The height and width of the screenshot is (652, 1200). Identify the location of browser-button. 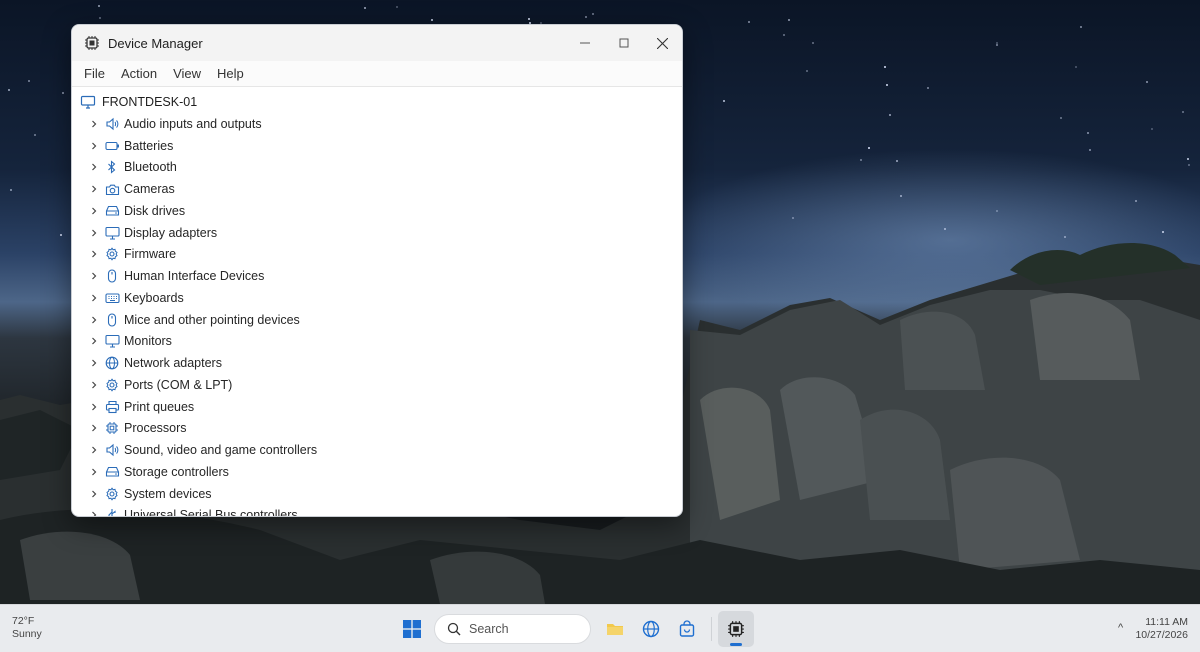
(651, 629).